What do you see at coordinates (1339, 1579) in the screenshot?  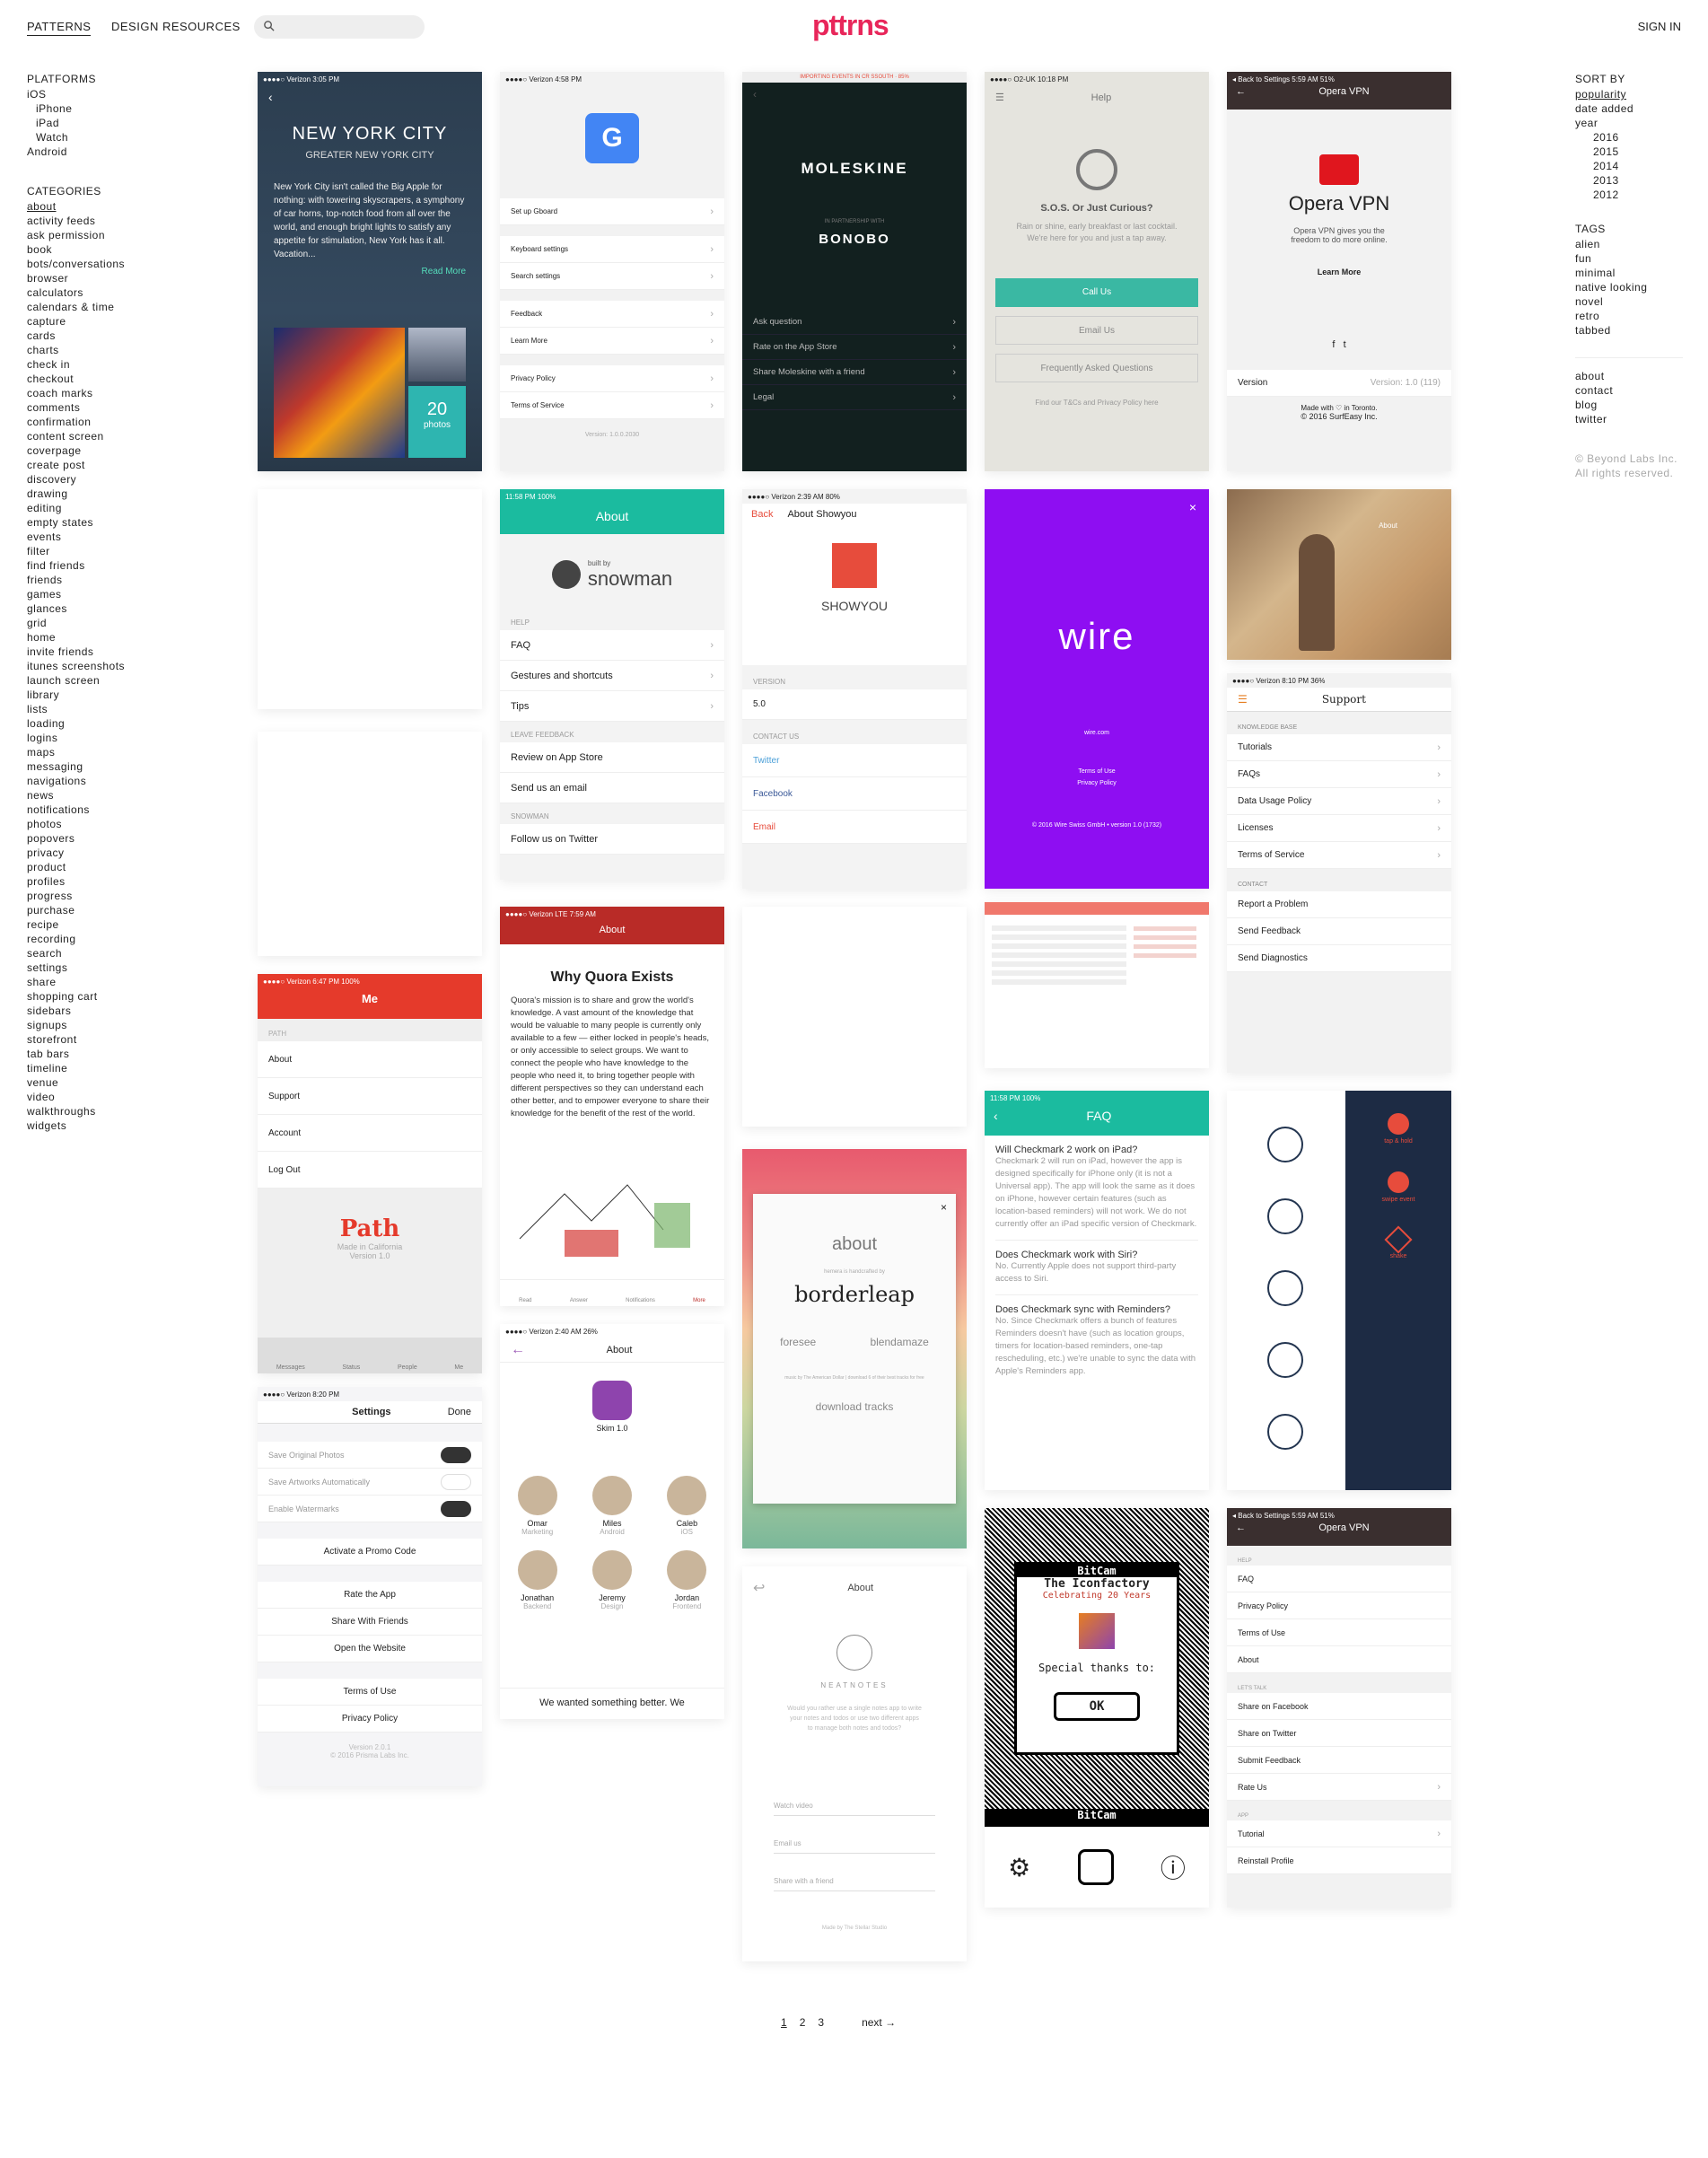 I see `faq-row: FAQ` at bounding box center [1339, 1579].